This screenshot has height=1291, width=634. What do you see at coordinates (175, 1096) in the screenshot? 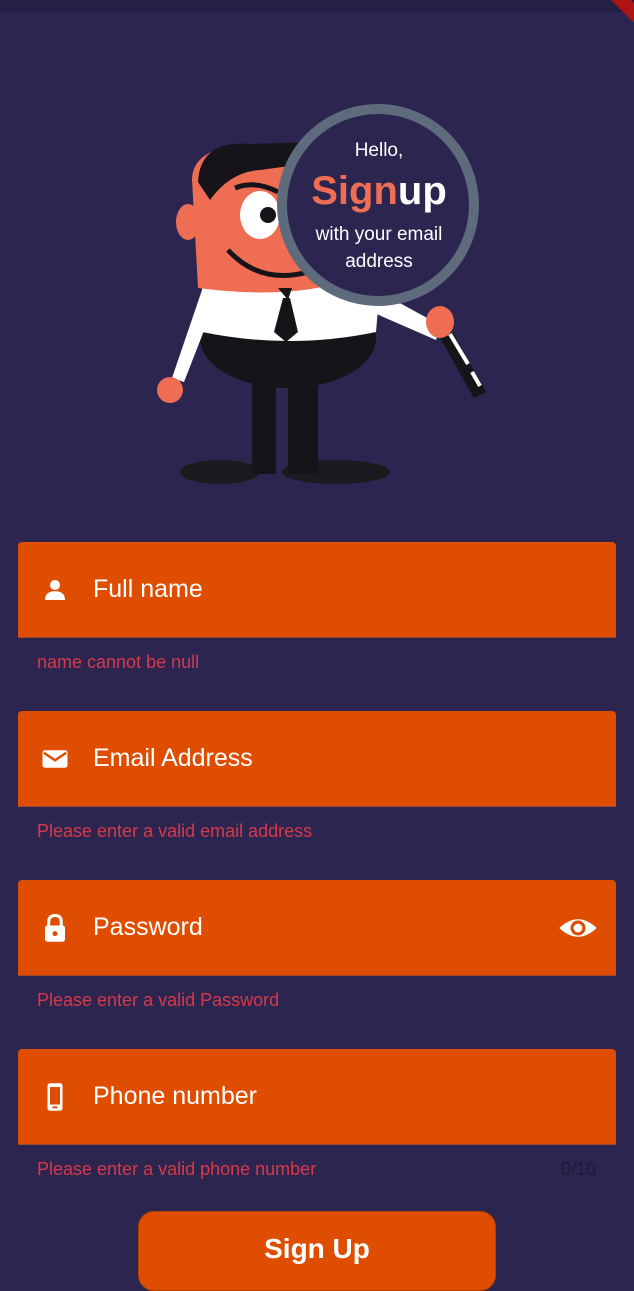
I see `phone-label: Phone number` at bounding box center [175, 1096].